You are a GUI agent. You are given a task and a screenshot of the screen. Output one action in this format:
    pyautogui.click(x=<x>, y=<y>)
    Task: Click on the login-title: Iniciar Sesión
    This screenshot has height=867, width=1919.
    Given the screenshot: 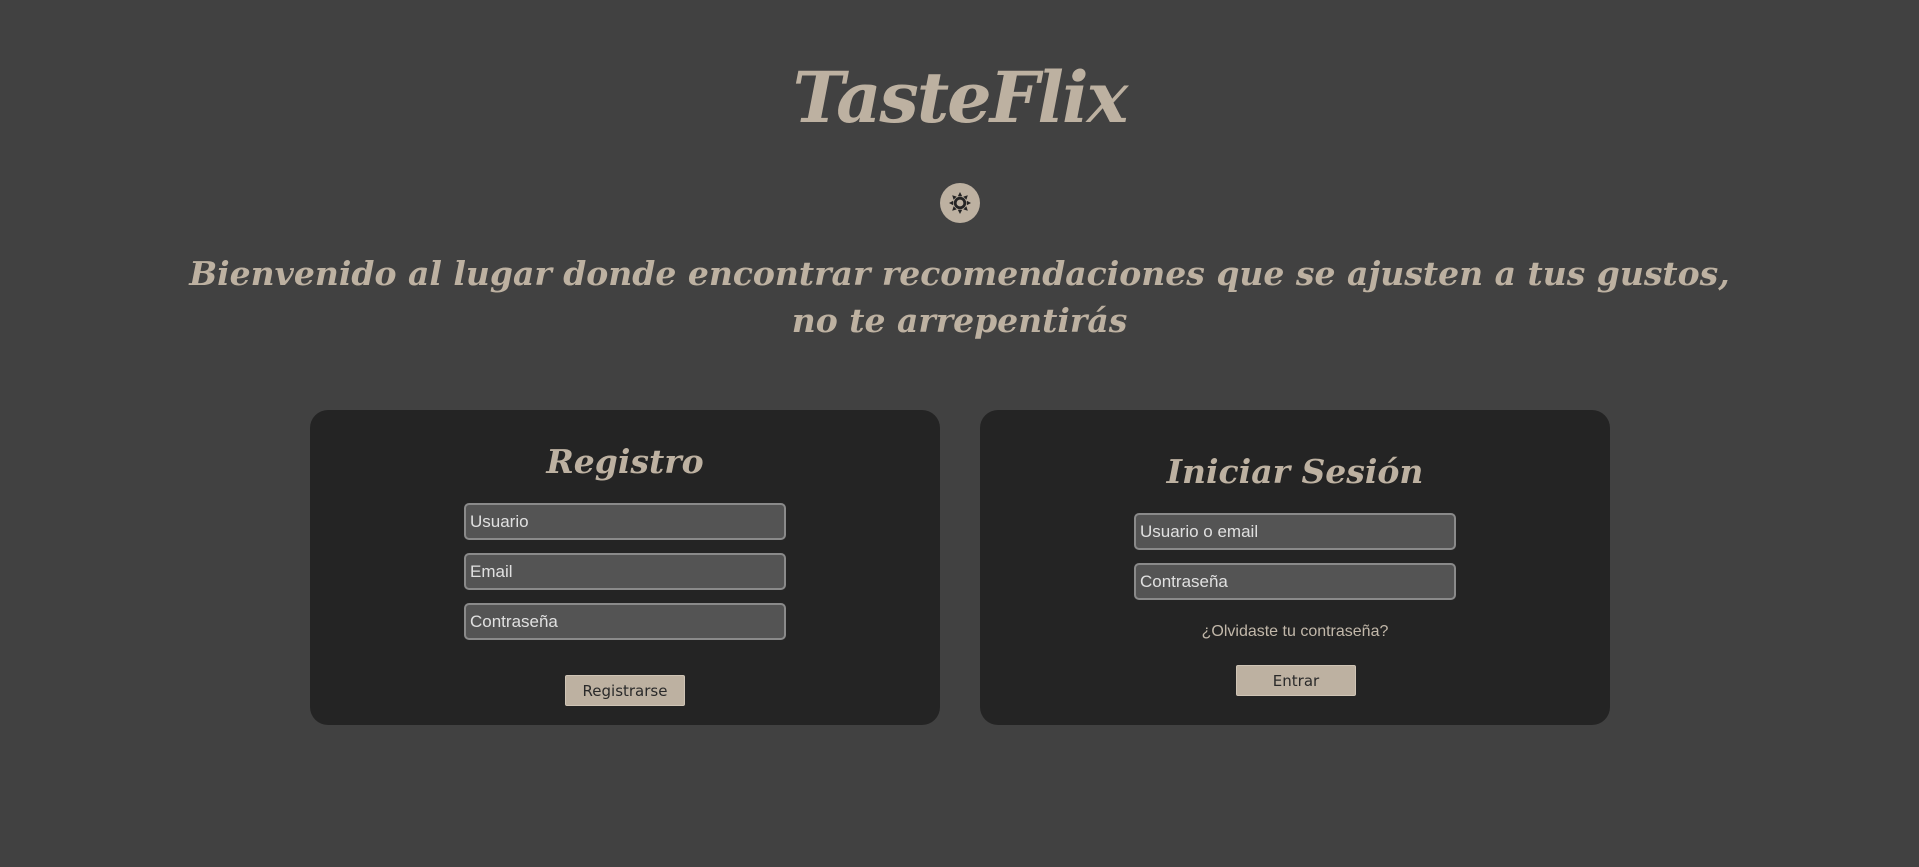 What is the action you would take?
    pyautogui.click(x=1295, y=471)
    